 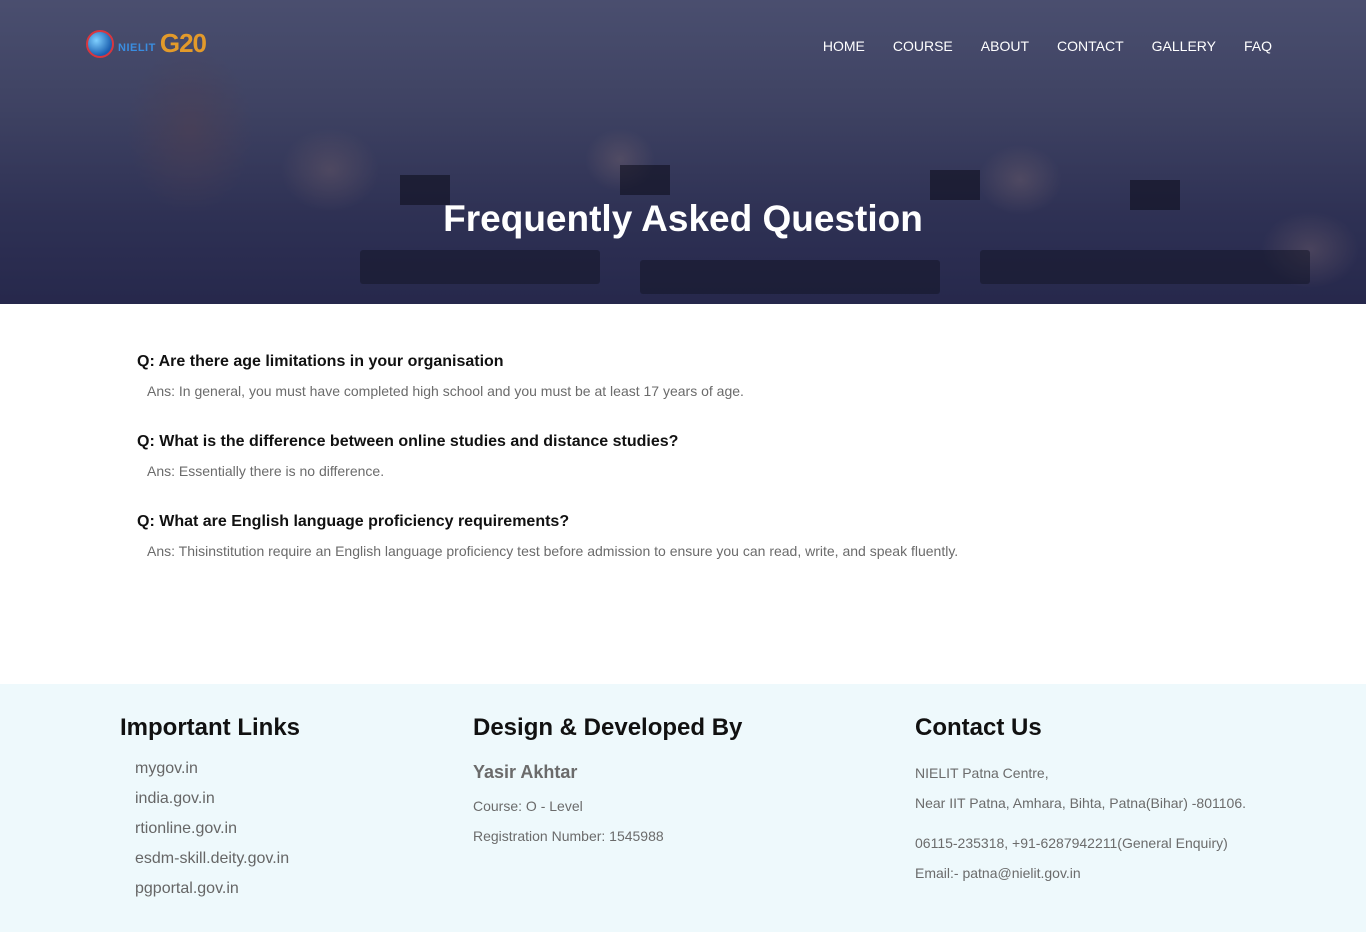 I want to click on faq-answer: Ans: Essentially there is no difference., so click(x=266, y=471).